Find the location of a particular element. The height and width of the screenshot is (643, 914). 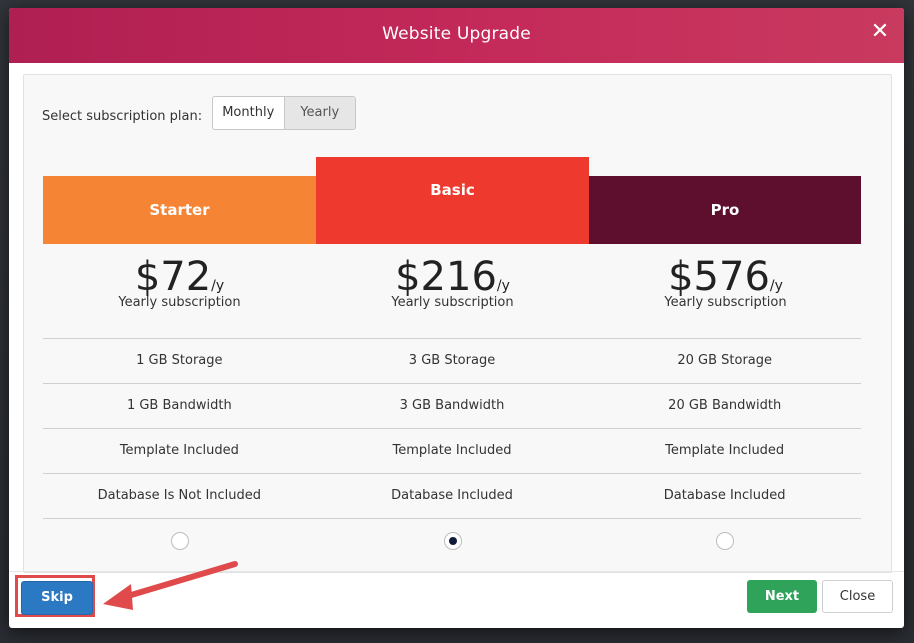

billing-toggle: Monthly Yearly is located at coordinates (284, 113).